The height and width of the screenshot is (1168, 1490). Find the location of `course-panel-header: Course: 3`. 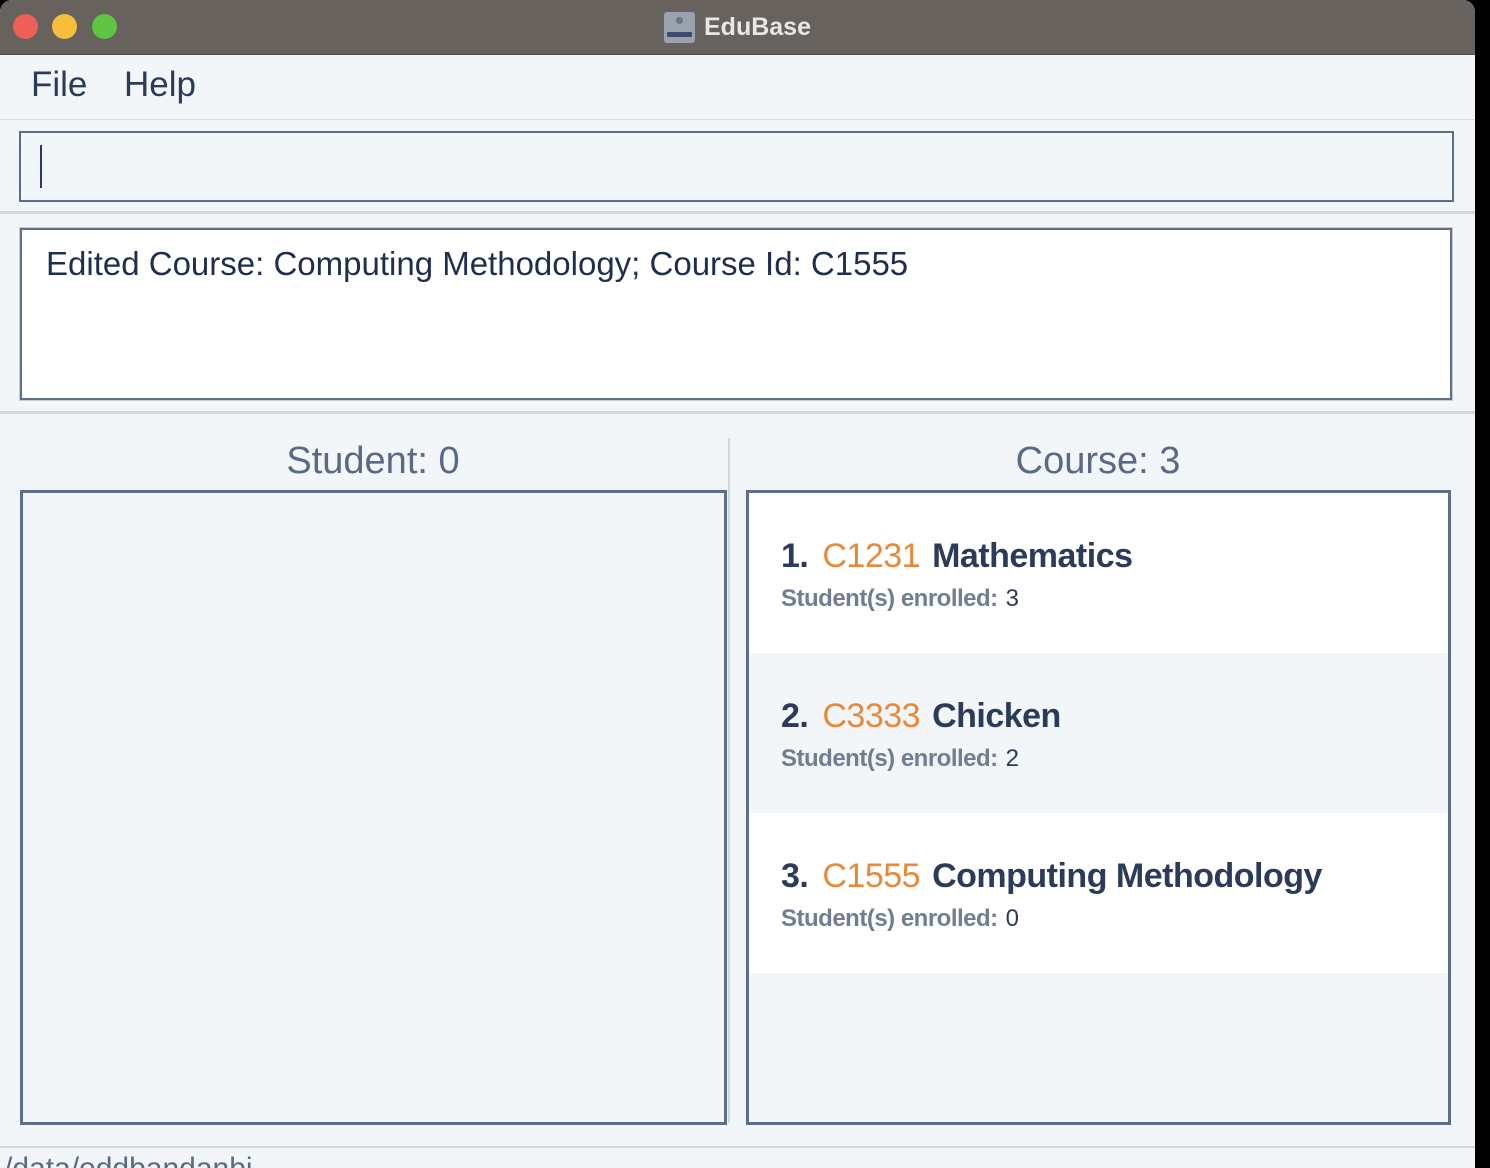

course-panel-header: Course: 3 is located at coordinates (1098, 461).